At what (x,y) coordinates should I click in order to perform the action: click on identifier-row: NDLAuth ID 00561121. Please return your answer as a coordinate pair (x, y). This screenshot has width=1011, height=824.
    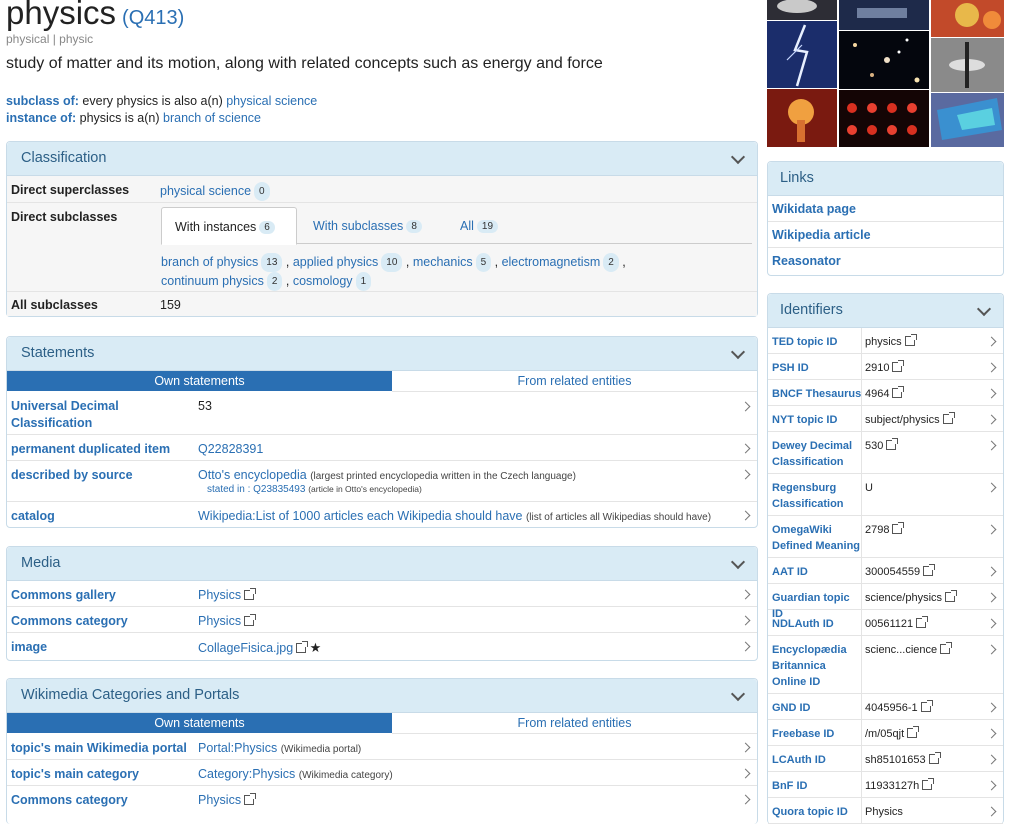
    Looking at the image, I should click on (885, 623).